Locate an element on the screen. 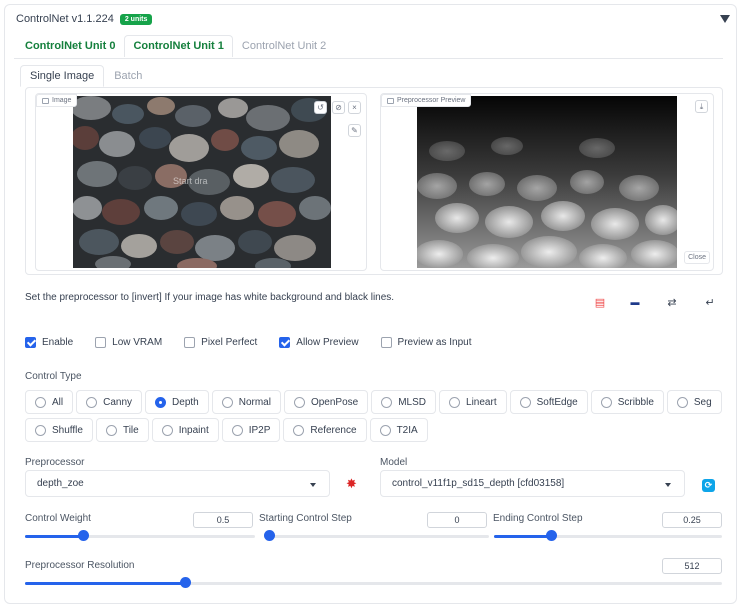 The image size is (740, 604). starting-step-slider is located at coordinates (376, 536).